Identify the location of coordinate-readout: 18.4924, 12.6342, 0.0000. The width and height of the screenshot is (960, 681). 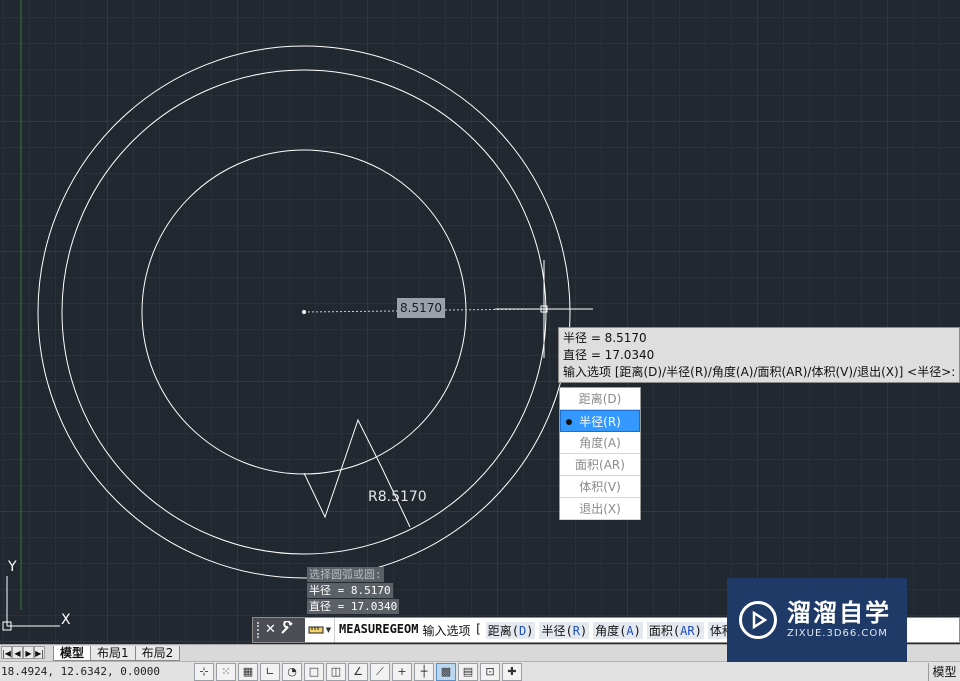
(80, 671).